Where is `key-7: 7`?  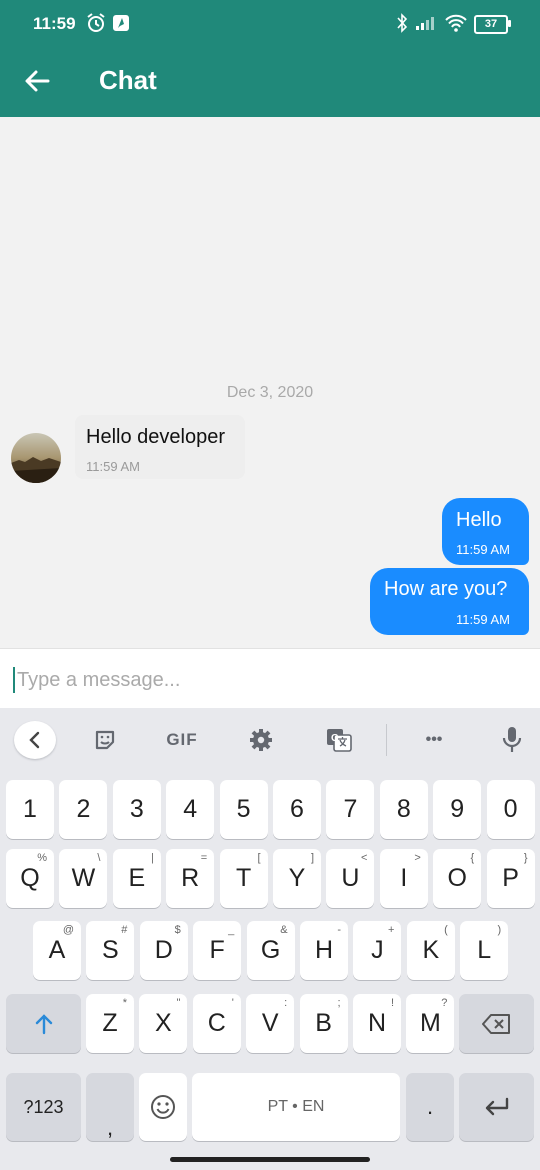 key-7: 7 is located at coordinates (350, 809).